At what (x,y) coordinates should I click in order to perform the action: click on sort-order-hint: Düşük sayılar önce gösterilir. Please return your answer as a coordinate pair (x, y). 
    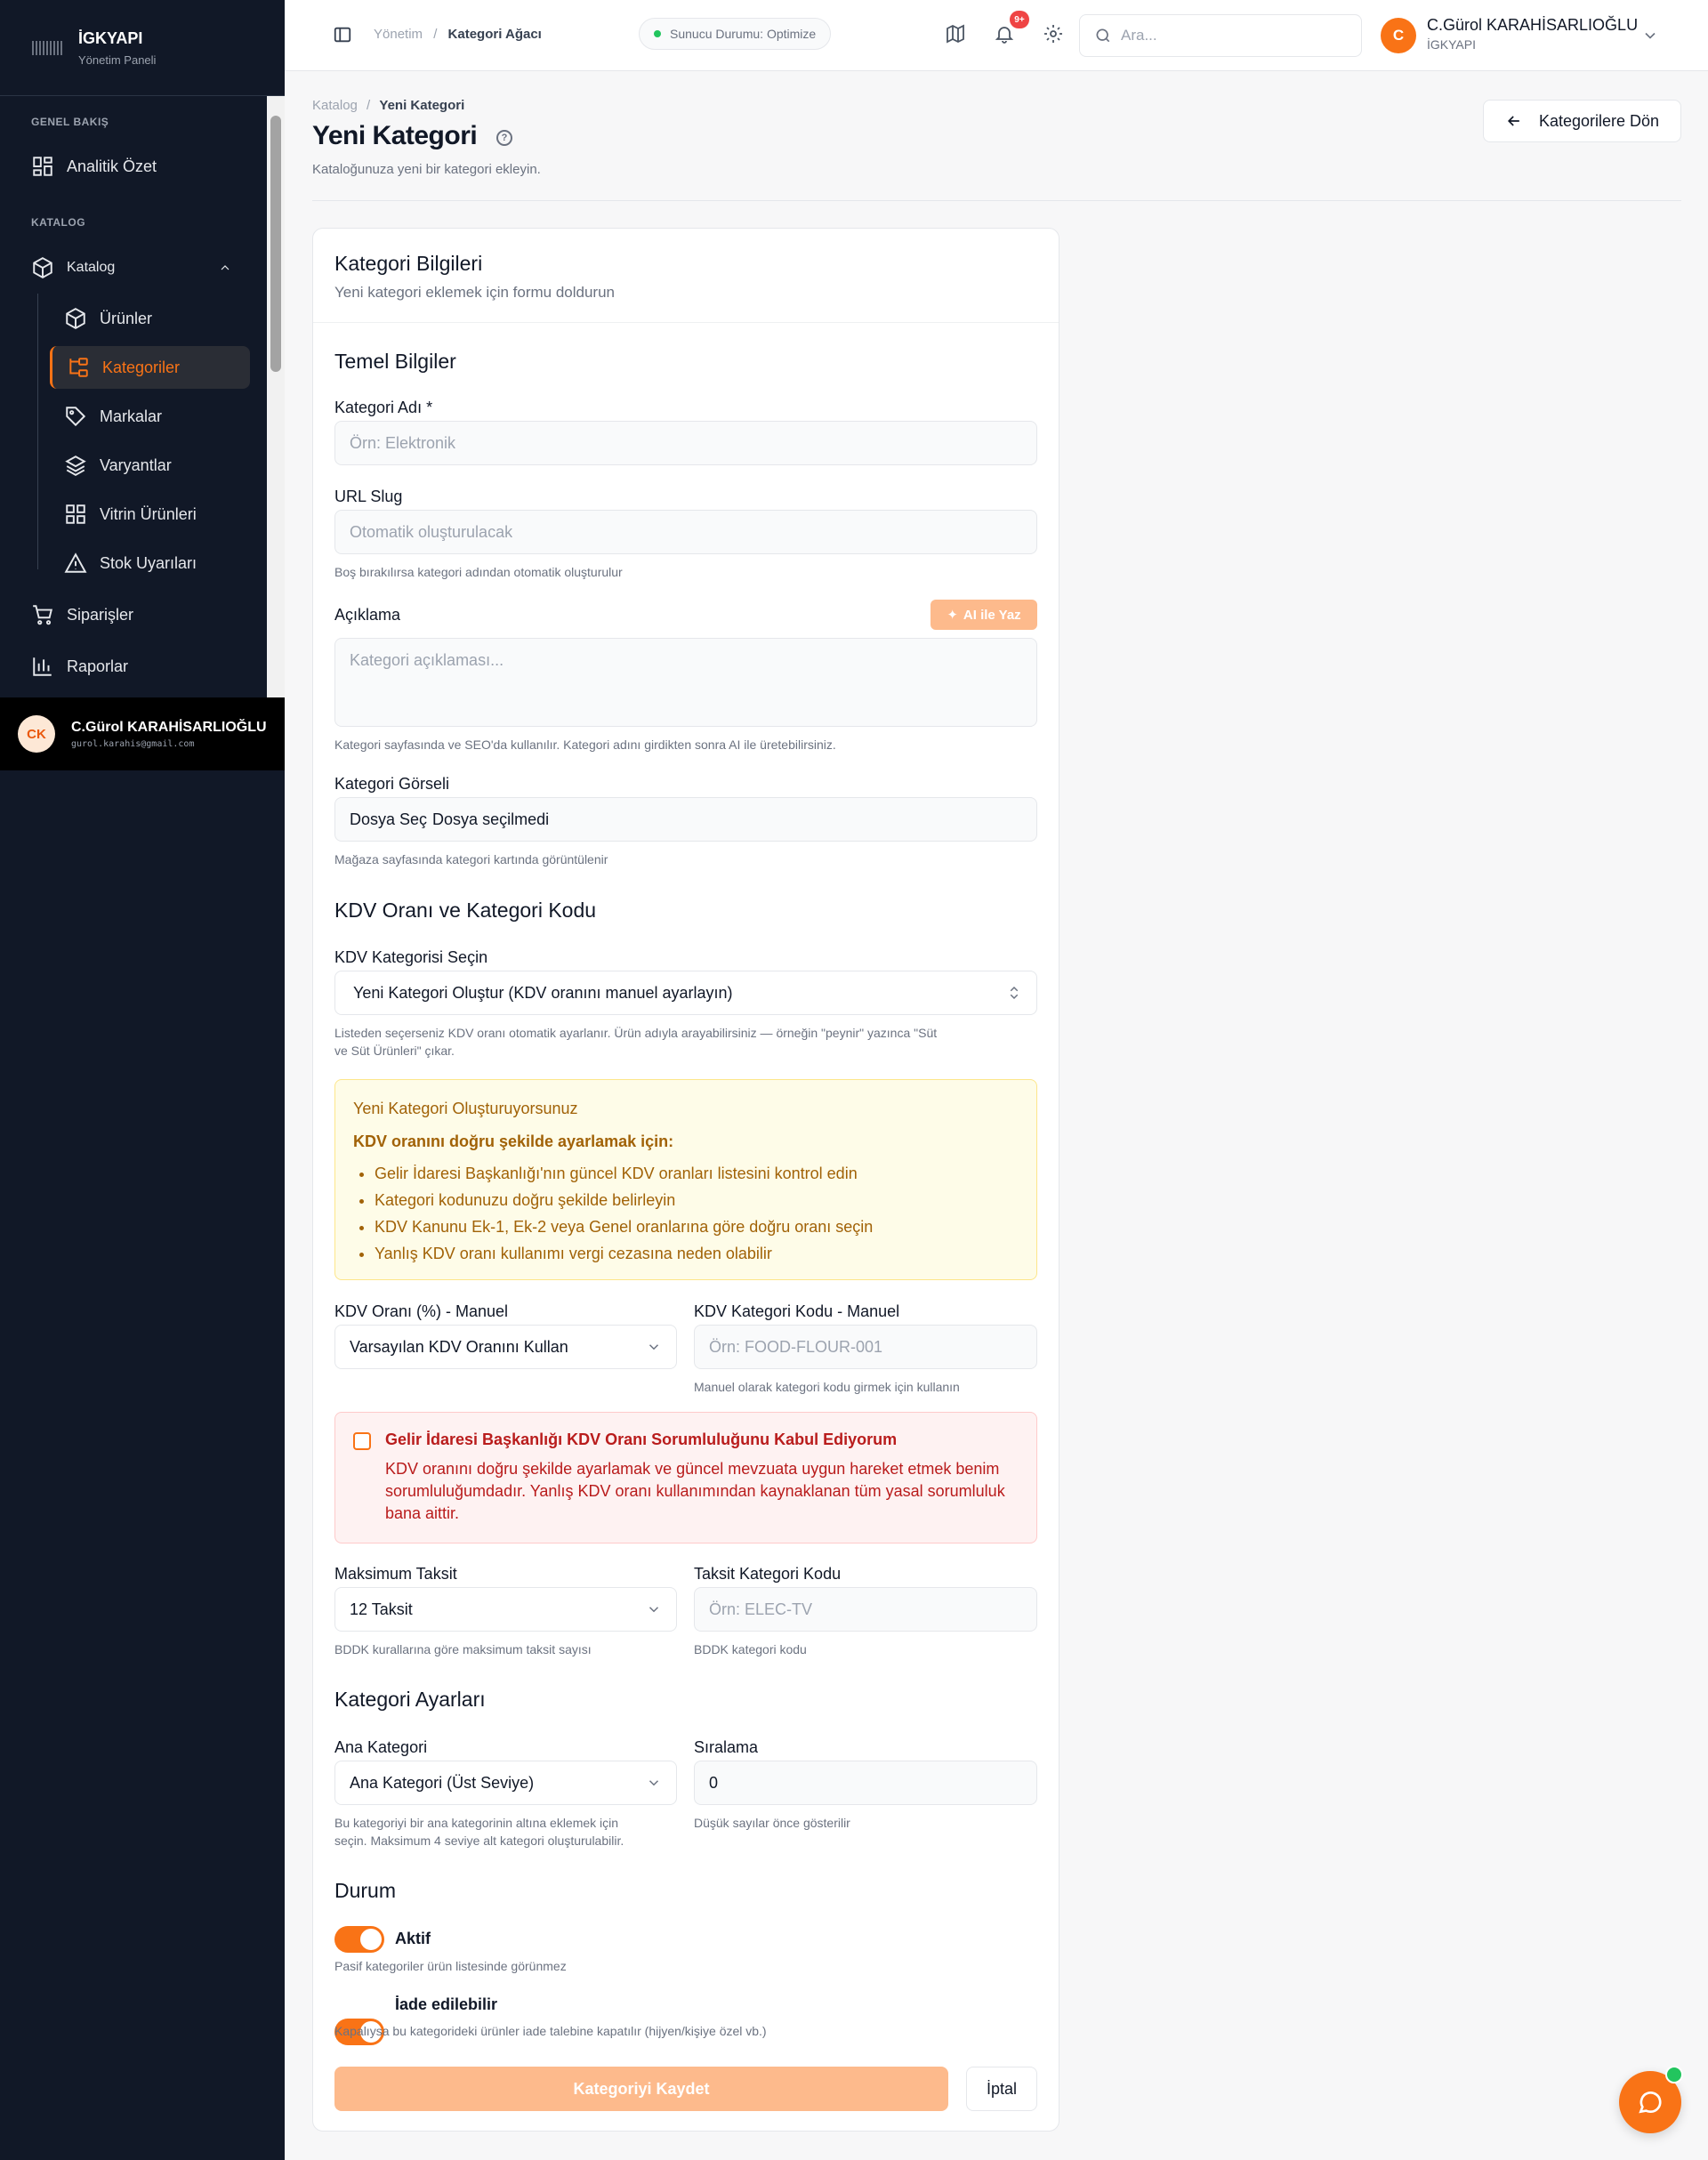
    Looking at the image, I should click on (772, 1823).